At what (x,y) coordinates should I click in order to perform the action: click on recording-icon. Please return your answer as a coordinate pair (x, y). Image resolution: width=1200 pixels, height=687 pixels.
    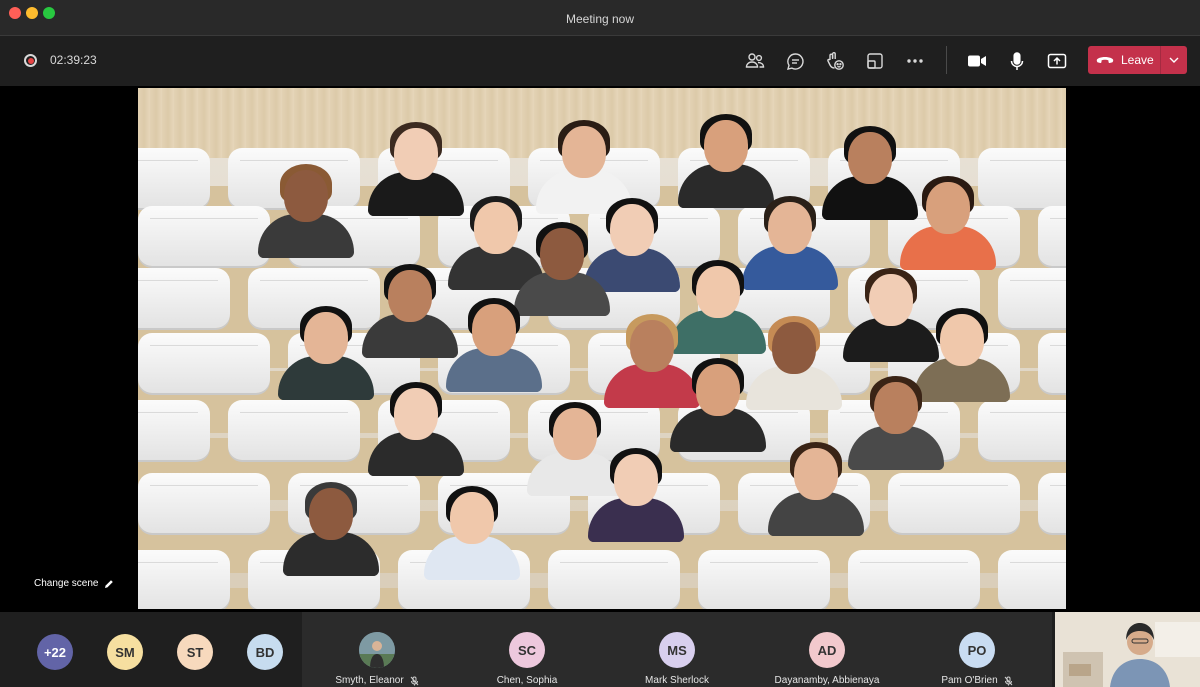
    Looking at the image, I should click on (30, 60).